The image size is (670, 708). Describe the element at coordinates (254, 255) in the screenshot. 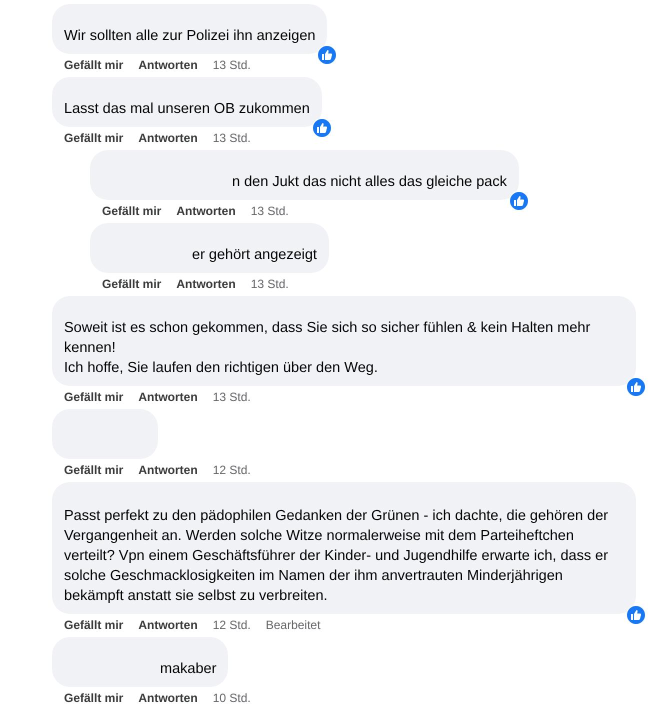

I see `comment-text: er gehört angezeigt` at that location.